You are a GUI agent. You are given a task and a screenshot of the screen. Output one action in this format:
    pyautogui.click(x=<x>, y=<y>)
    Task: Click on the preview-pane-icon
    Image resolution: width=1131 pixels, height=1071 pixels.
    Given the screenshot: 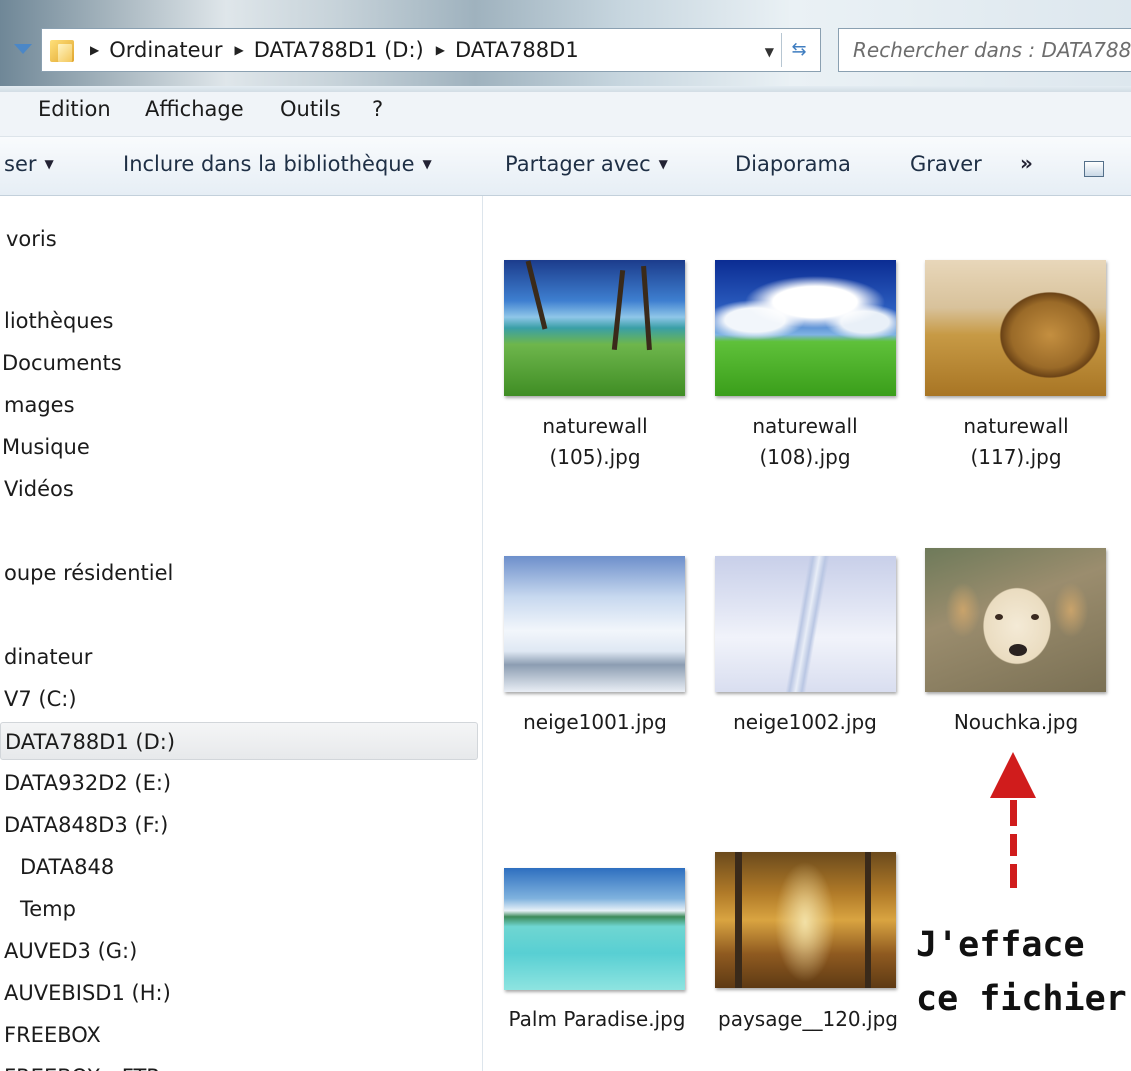 What is the action you would take?
    pyautogui.click(x=1094, y=169)
    